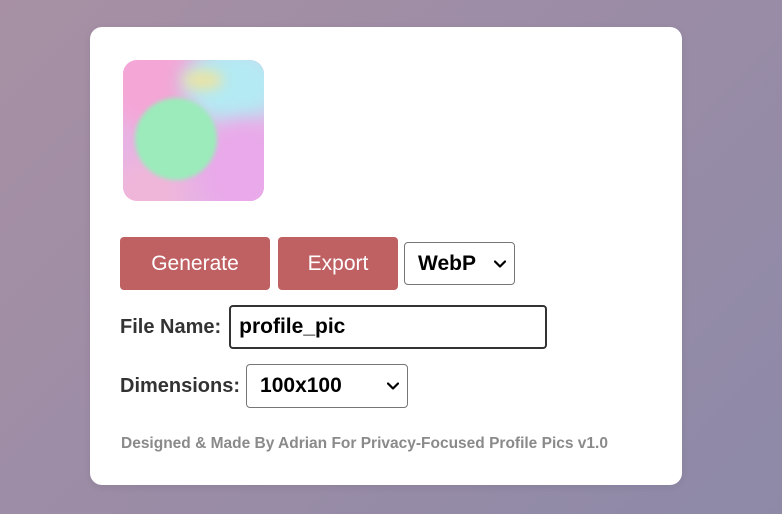  What do you see at coordinates (171, 326) in the screenshot?
I see `file-name-label: File Name:` at bounding box center [171, 326].